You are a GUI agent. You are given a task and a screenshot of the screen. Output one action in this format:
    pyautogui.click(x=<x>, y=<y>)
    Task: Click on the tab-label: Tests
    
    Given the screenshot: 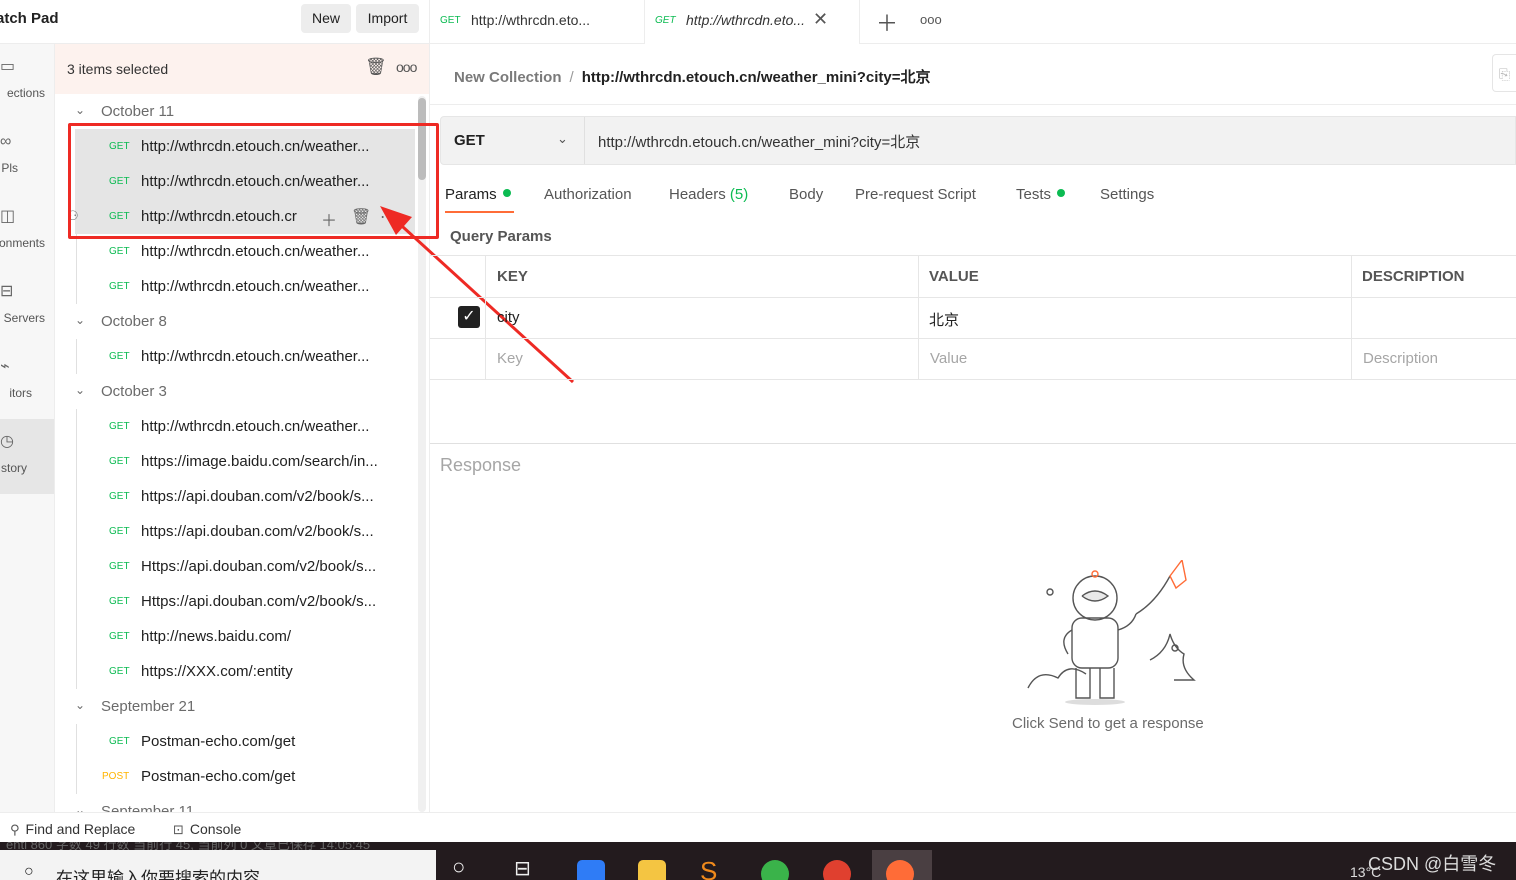 What is the action you would take?
    pyautogui.click(x=1034, y=194)
    